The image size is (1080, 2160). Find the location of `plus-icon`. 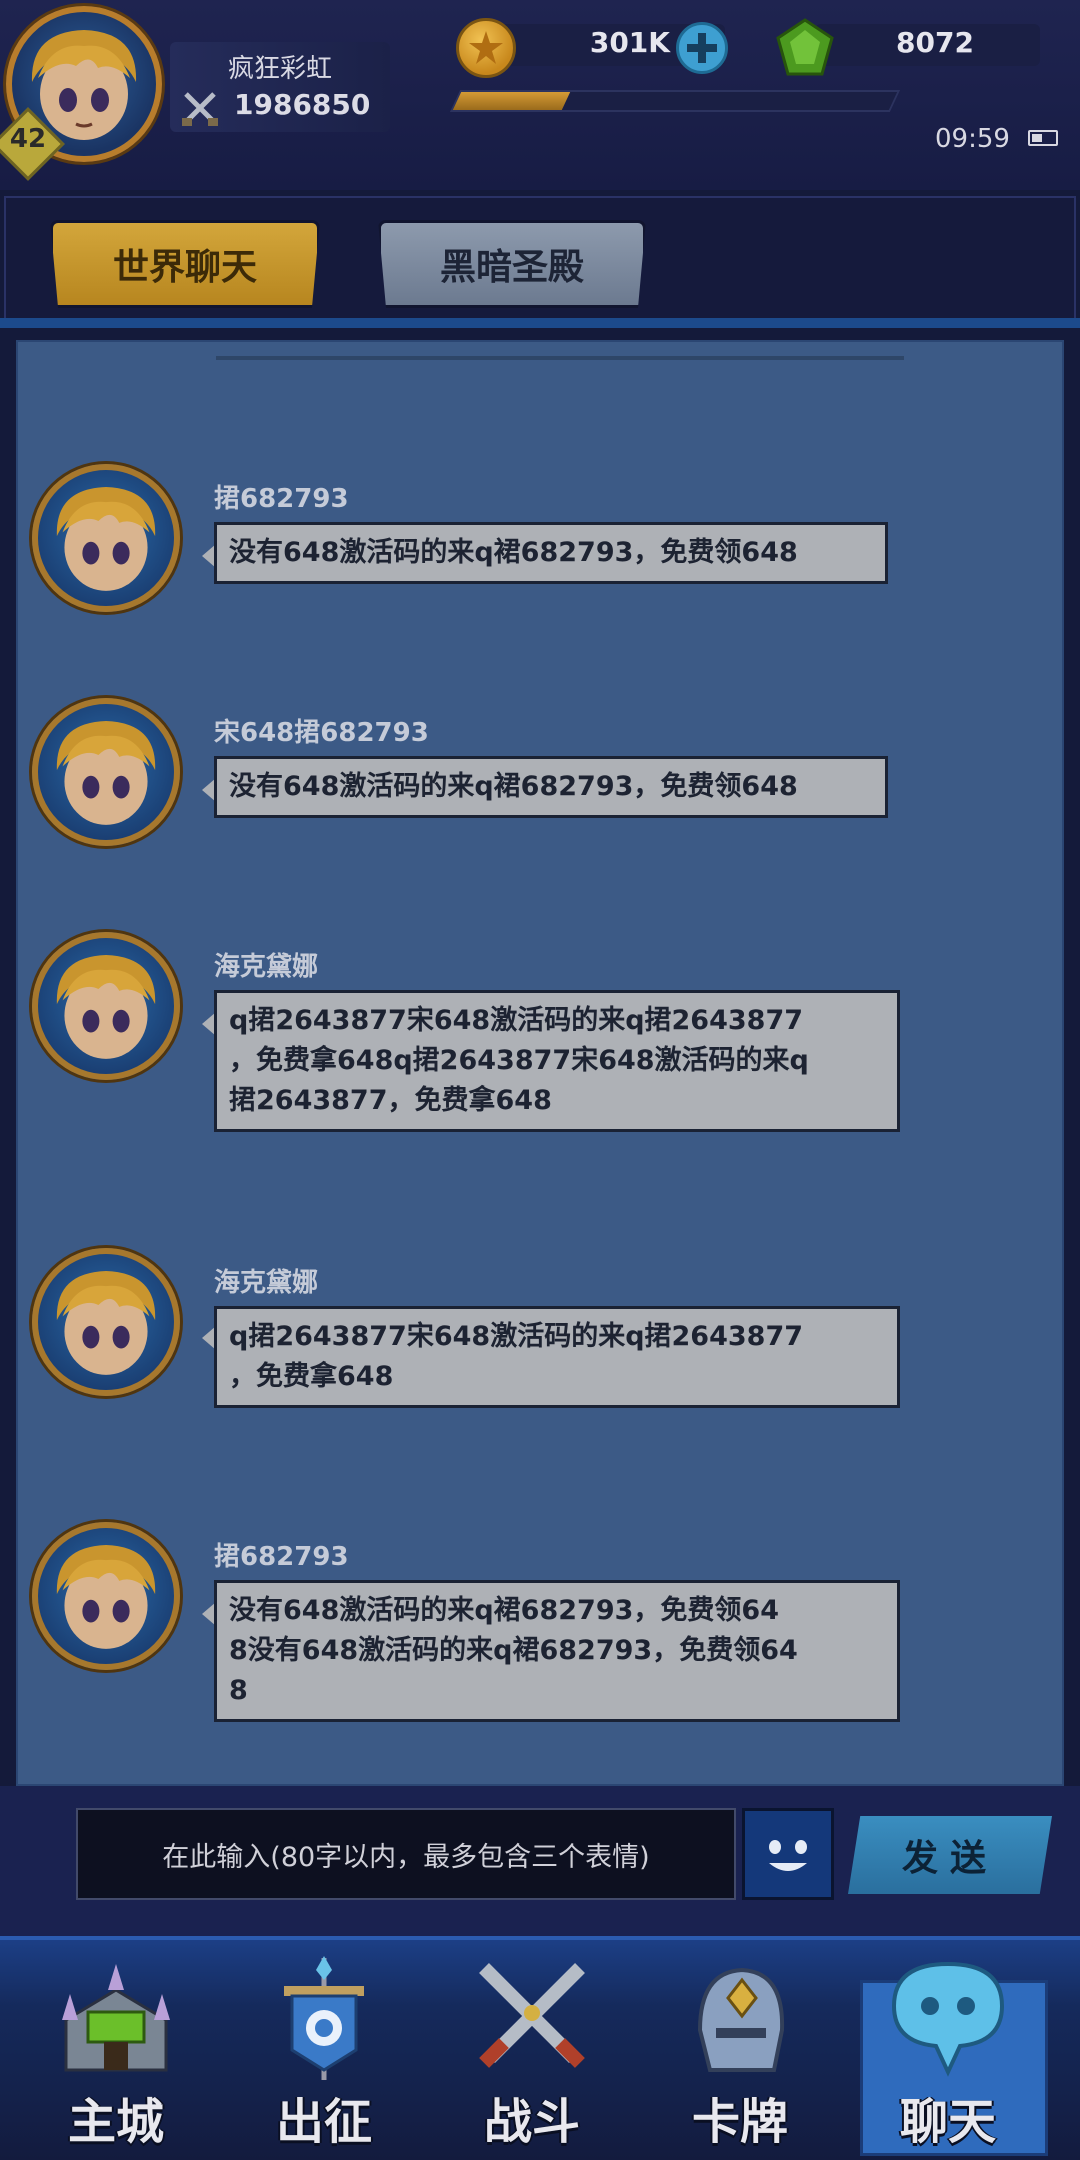

plus-icon is located at coordinates (702, 48).